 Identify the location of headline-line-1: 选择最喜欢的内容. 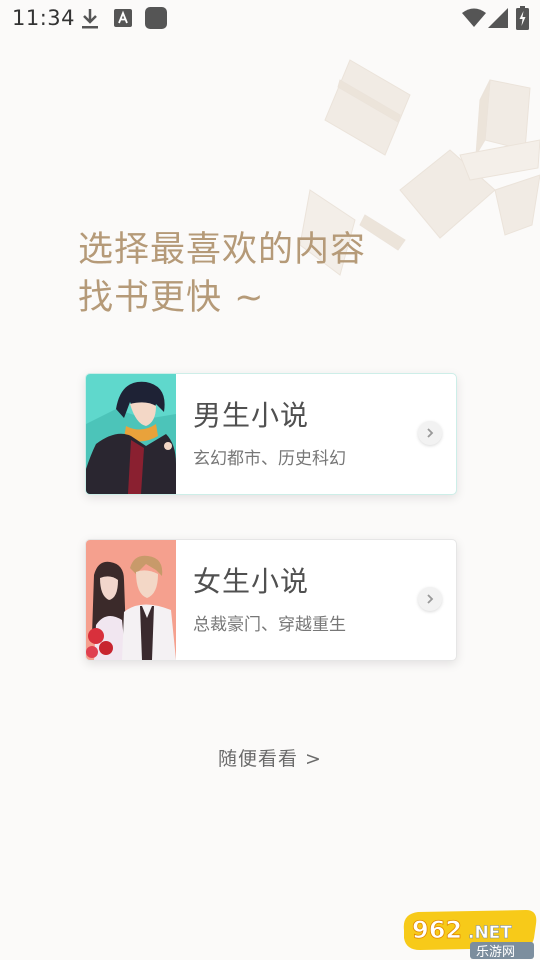
(222, 250).